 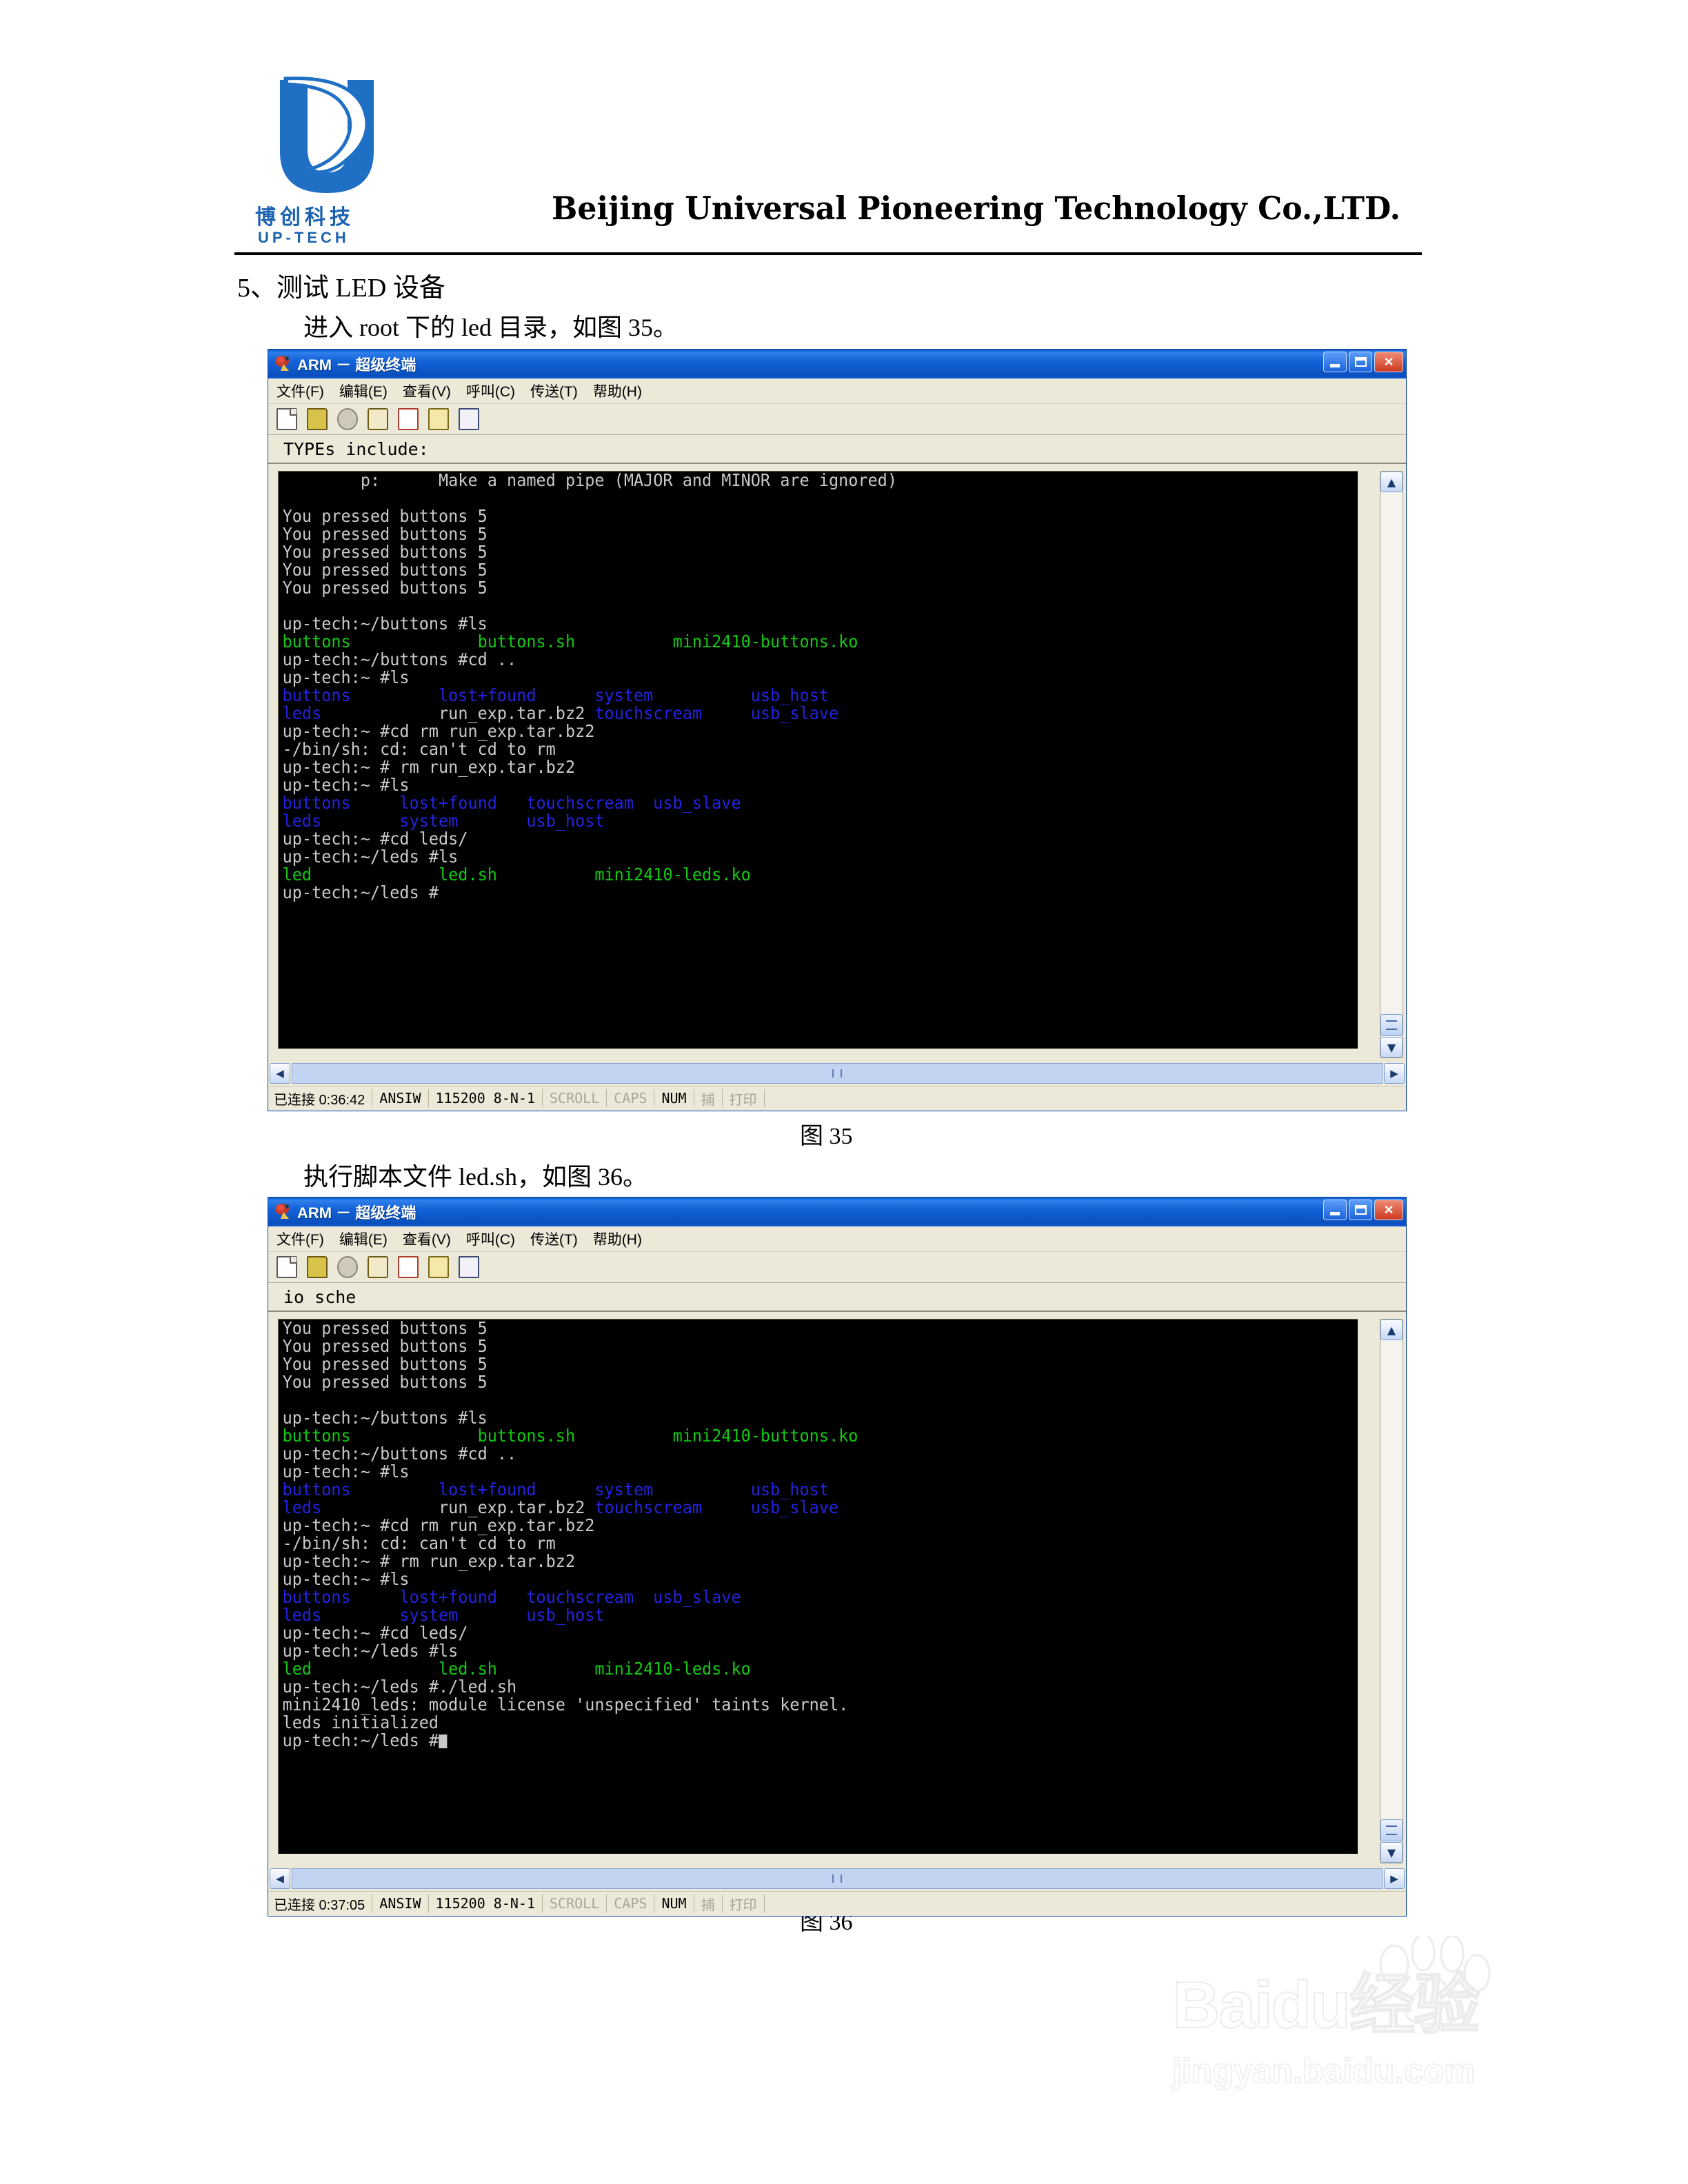 What do you see at coordinates (786, 893) in the screenshot?
I see `terminal-line: up-tech:~/leds #` at bounding box center [786, 893].